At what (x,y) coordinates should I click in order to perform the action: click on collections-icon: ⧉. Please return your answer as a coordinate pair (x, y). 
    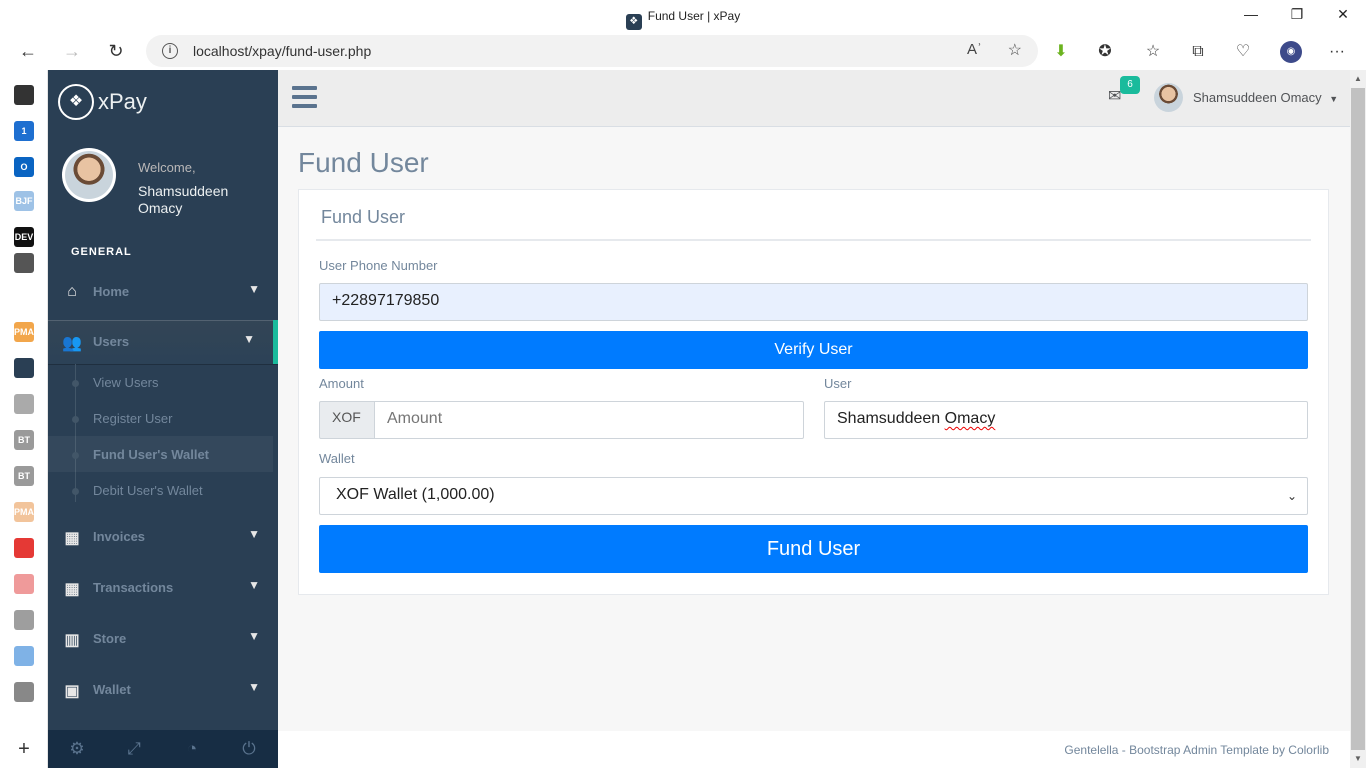
    Looking at the image, I should click on (1198, 52).